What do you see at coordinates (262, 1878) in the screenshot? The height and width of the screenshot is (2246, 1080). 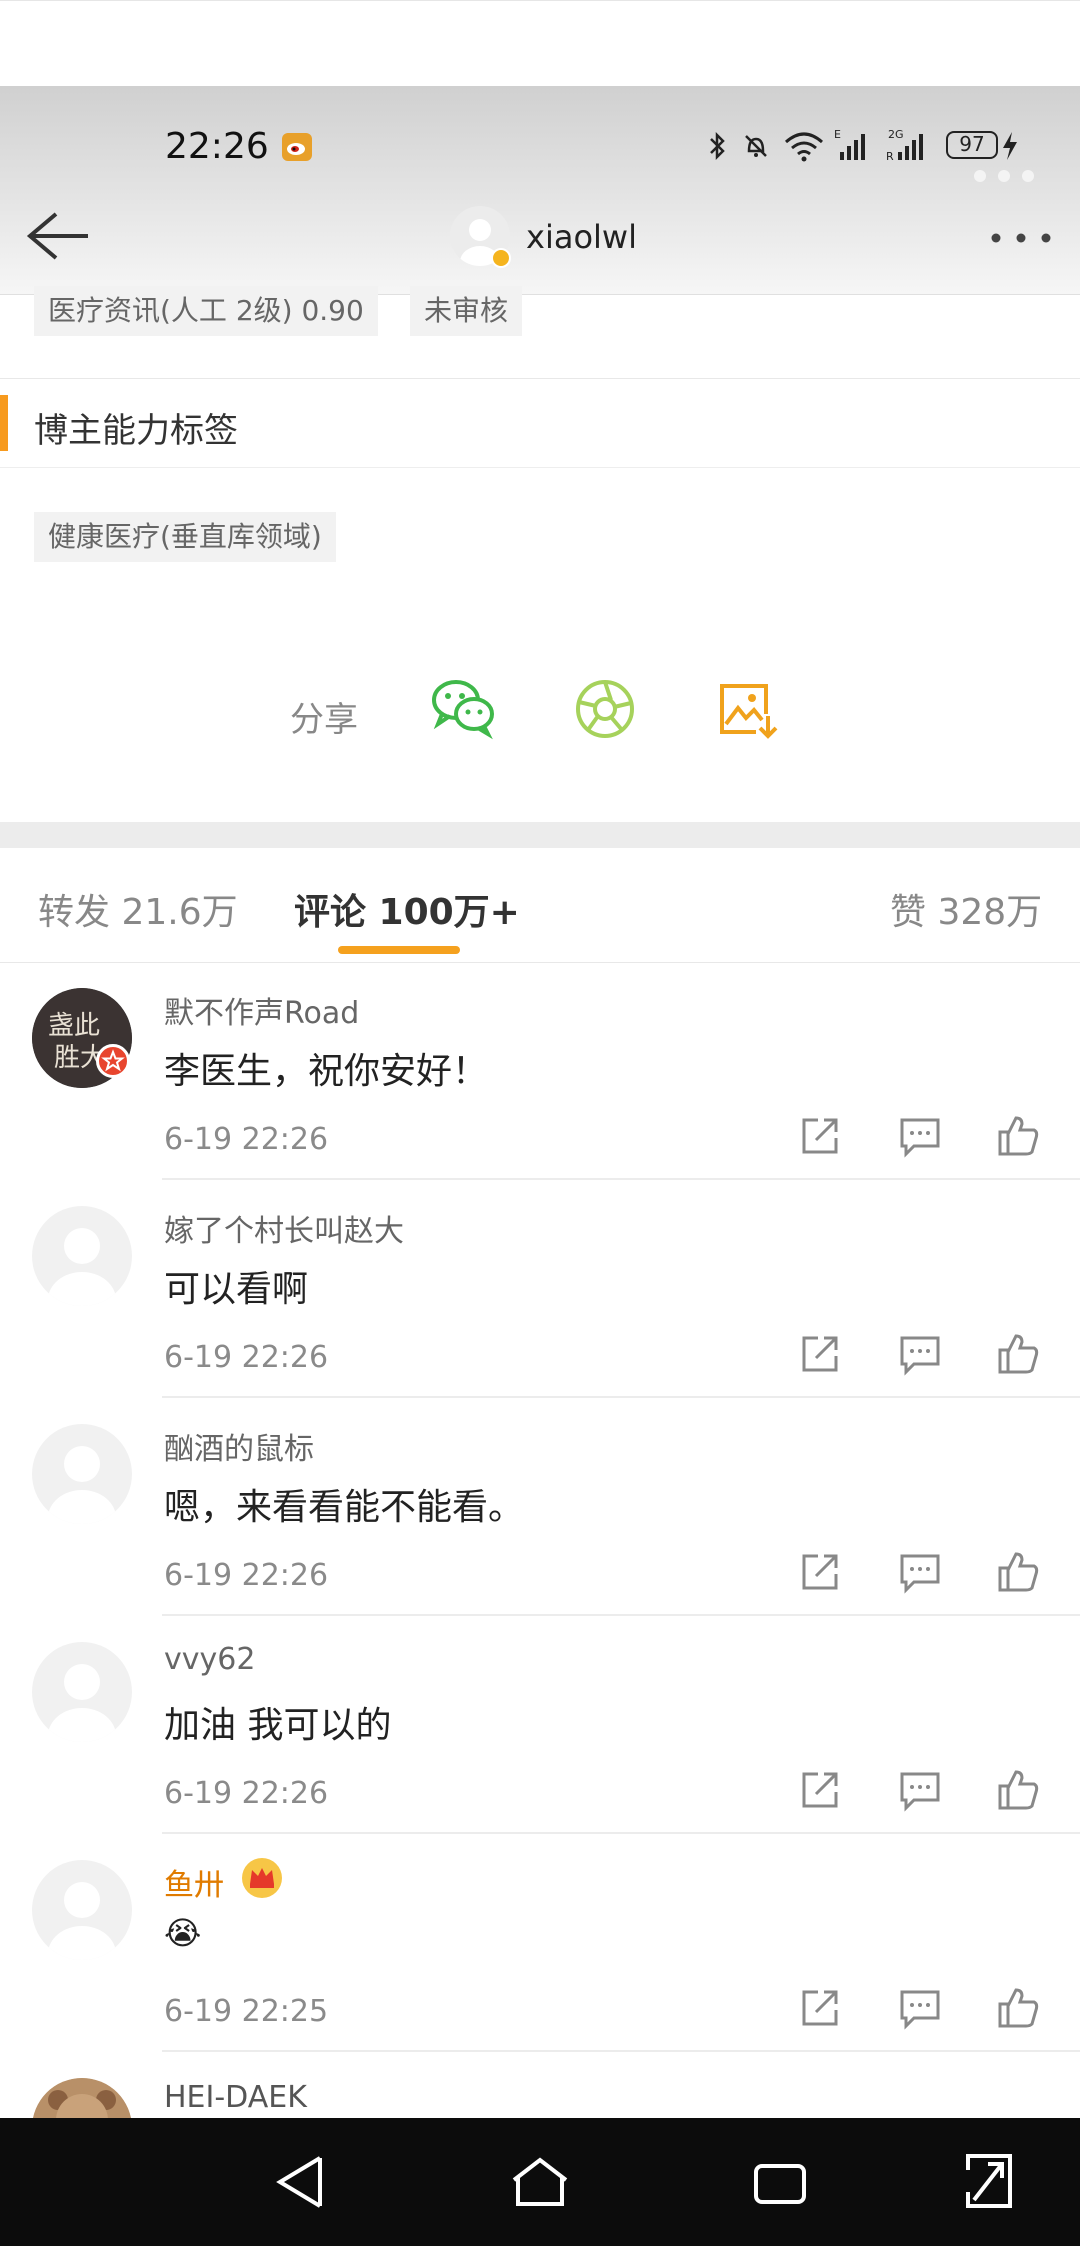 I see `crown-badge-icon` at bounding box center [262, 1878].